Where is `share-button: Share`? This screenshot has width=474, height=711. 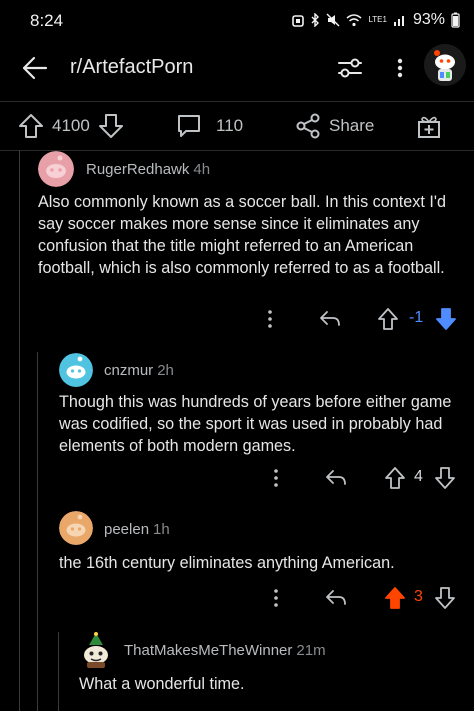
share-button: Share is located at coordinates (334, 126).